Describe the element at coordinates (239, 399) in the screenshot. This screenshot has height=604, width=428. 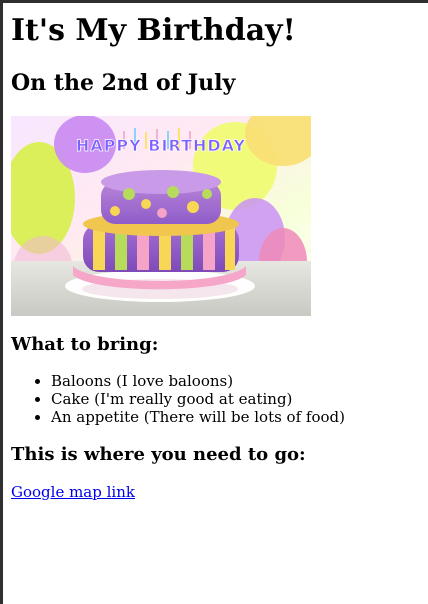
I see `list-item: Cake (I'm really good at eating)` at that location.